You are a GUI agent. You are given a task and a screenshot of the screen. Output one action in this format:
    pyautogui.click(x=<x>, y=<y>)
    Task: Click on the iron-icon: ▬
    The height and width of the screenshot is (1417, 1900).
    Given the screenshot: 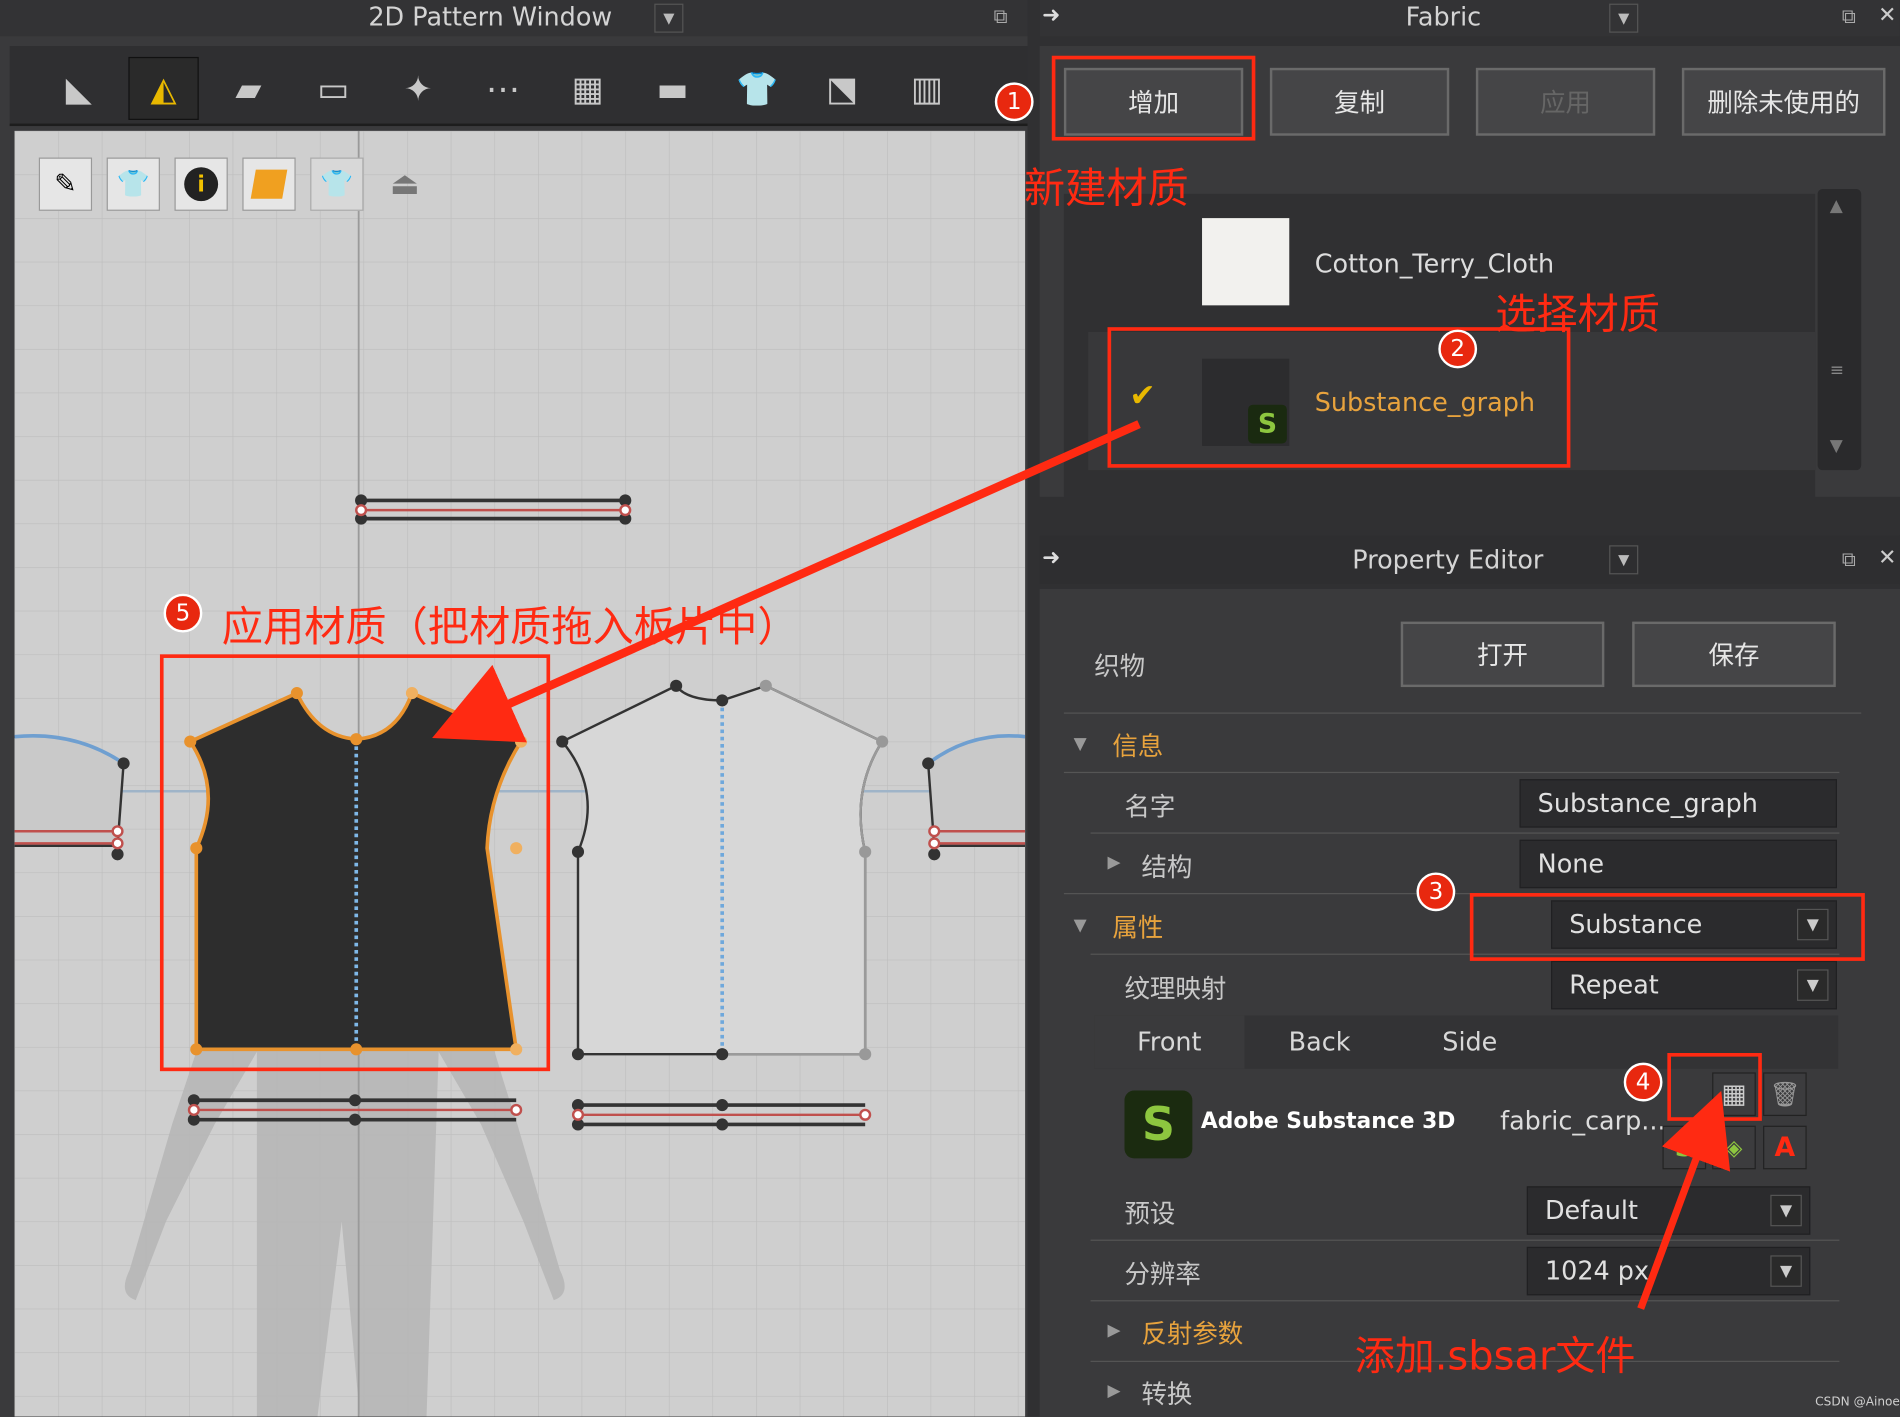 What is the action you would take?
    pyautogui.click(x=672, y=88)
    